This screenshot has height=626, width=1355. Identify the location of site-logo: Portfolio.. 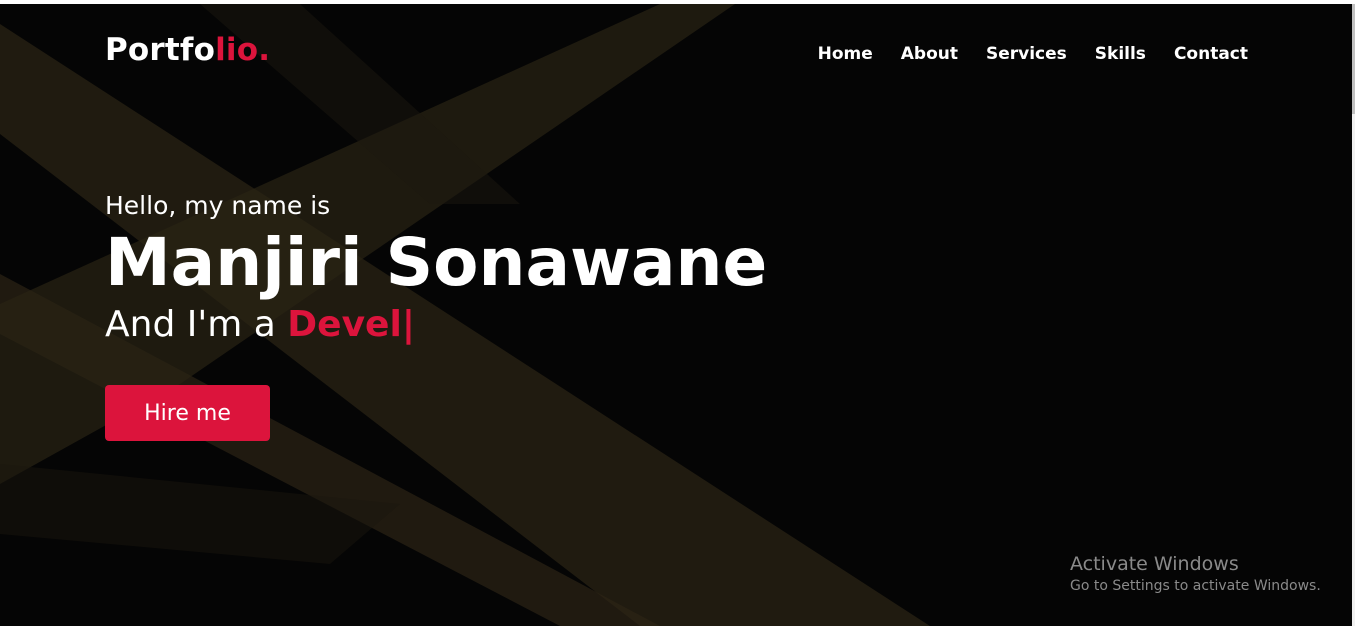
(187, 50).